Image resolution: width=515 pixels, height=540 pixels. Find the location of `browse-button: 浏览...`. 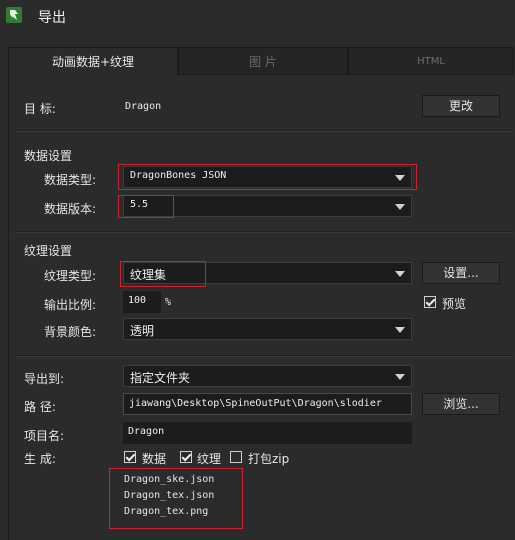

browse-button: 浏览... is located at coordinates (461, 404).